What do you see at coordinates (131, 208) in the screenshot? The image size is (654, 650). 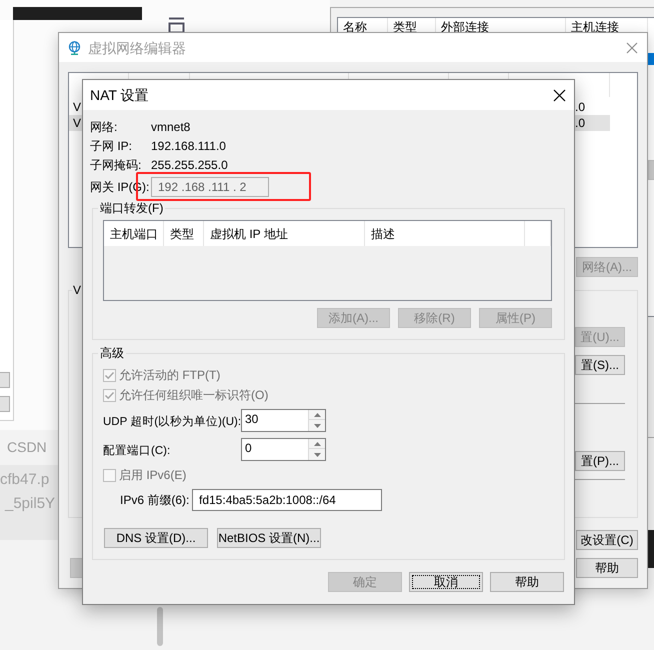 I see `group-label: 端口转发(F)` at bounding box center [131, 208].